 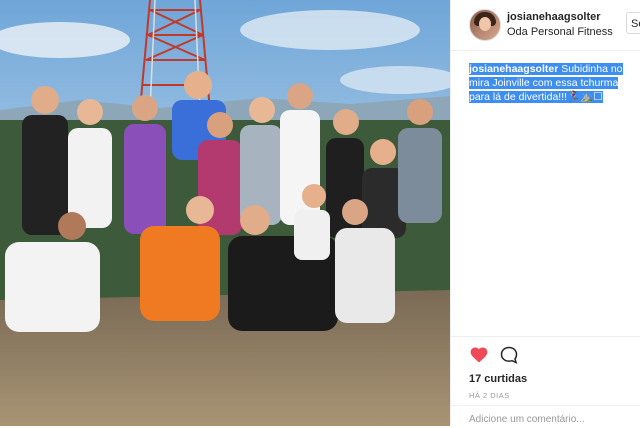 I want to click on location-link: Oda Personal Fitness, so click(x=560, y=32).